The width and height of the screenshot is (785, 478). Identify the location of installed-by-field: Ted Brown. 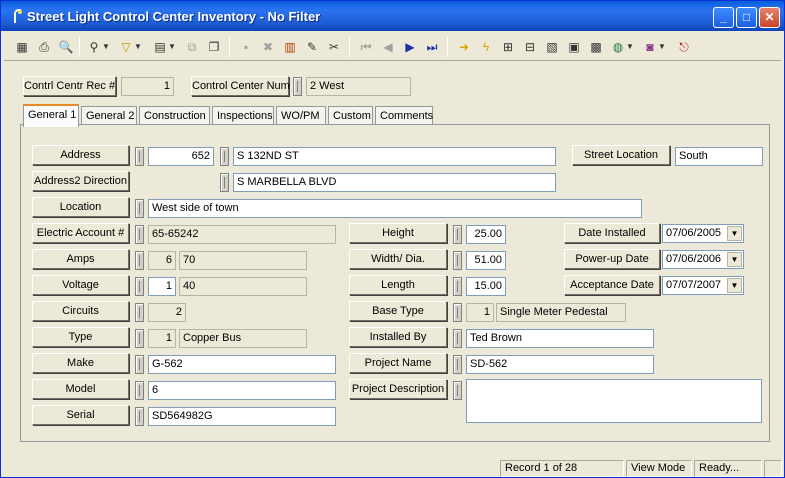
(560, 338).